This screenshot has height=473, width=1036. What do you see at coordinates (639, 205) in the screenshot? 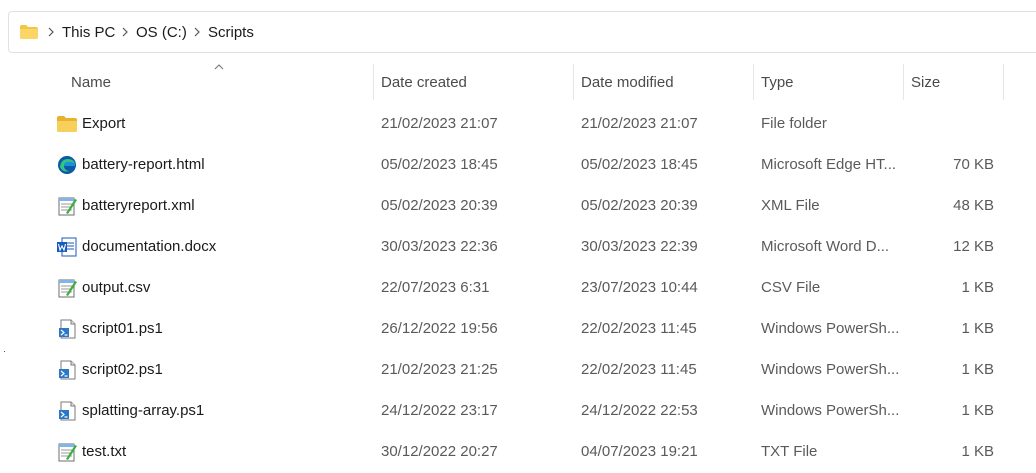
I see `file-date-modified: 05/02/2023 20:39` at bounding box center [639, 205].